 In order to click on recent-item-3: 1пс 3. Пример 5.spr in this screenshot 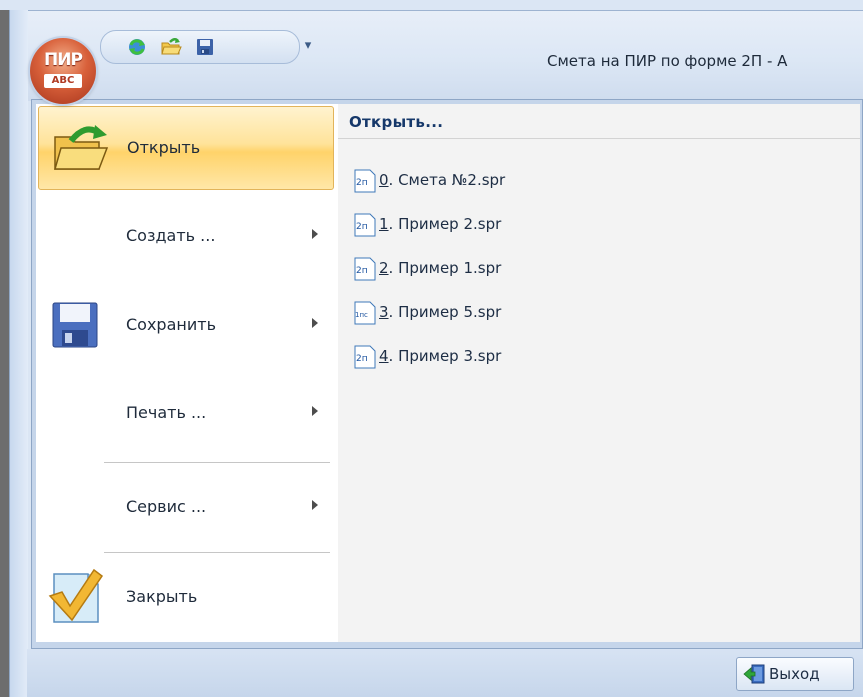, I will do `click(596, 313)`.